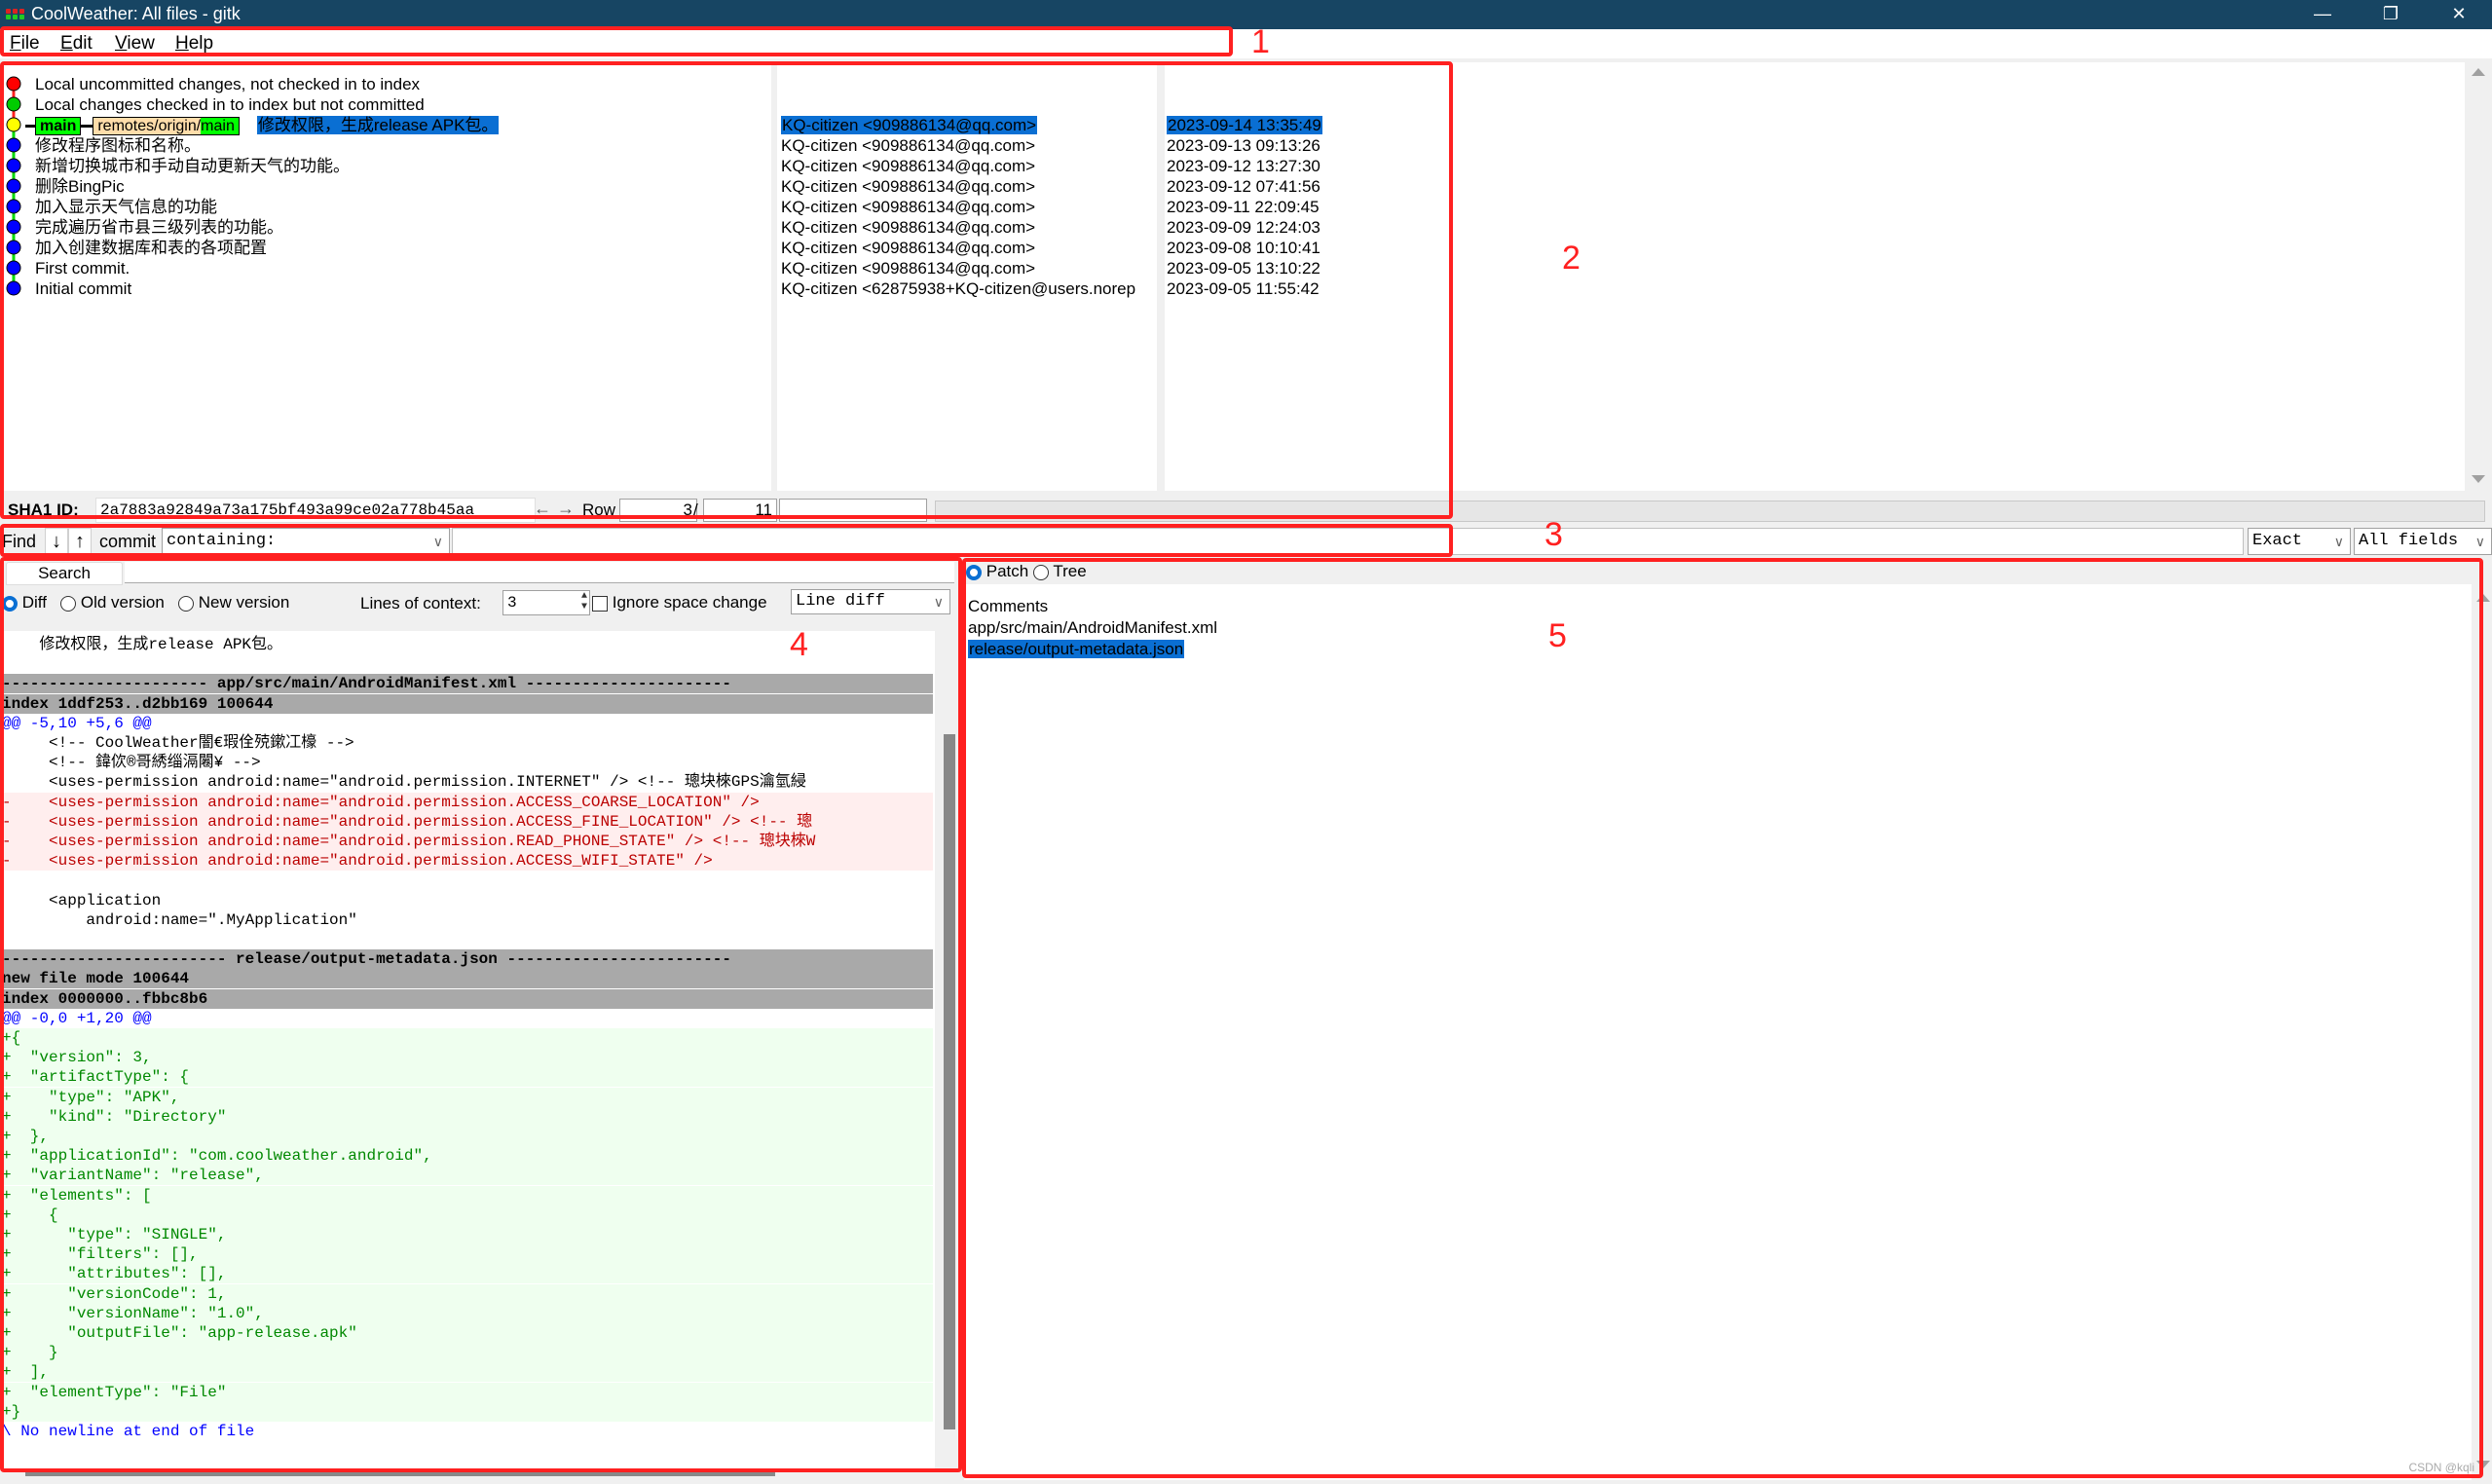  I want to click on back-button: ←, so click(542, 509).